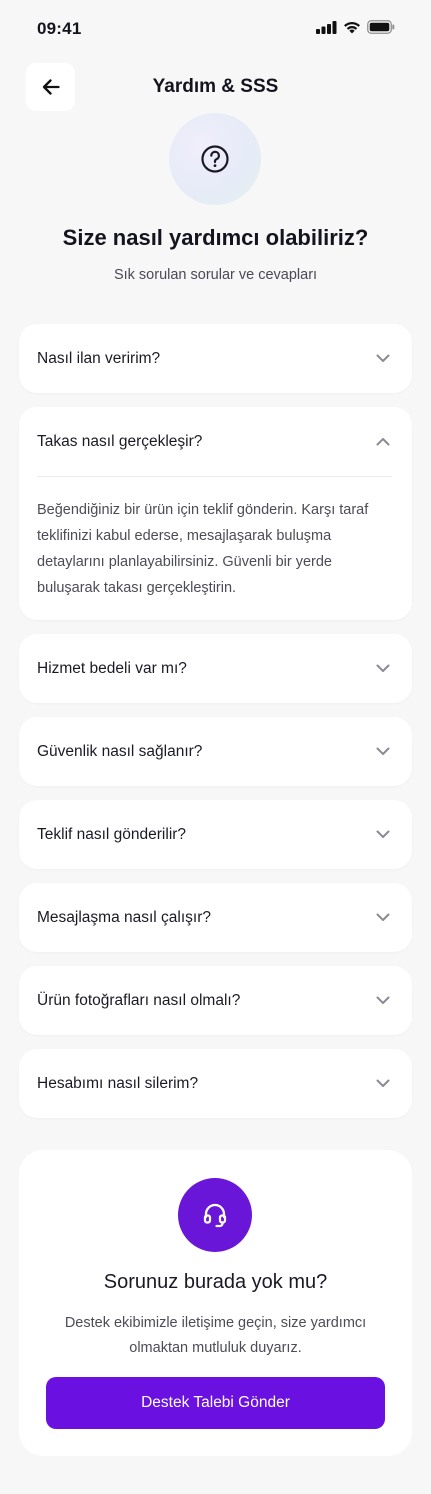 Image resolution: width=431 pixels, height=1494 pixels. Describe the element at coordinates (215, 1403) in the screenshot. I see `support-request-button: Destek Talebi Gönder` at that location.